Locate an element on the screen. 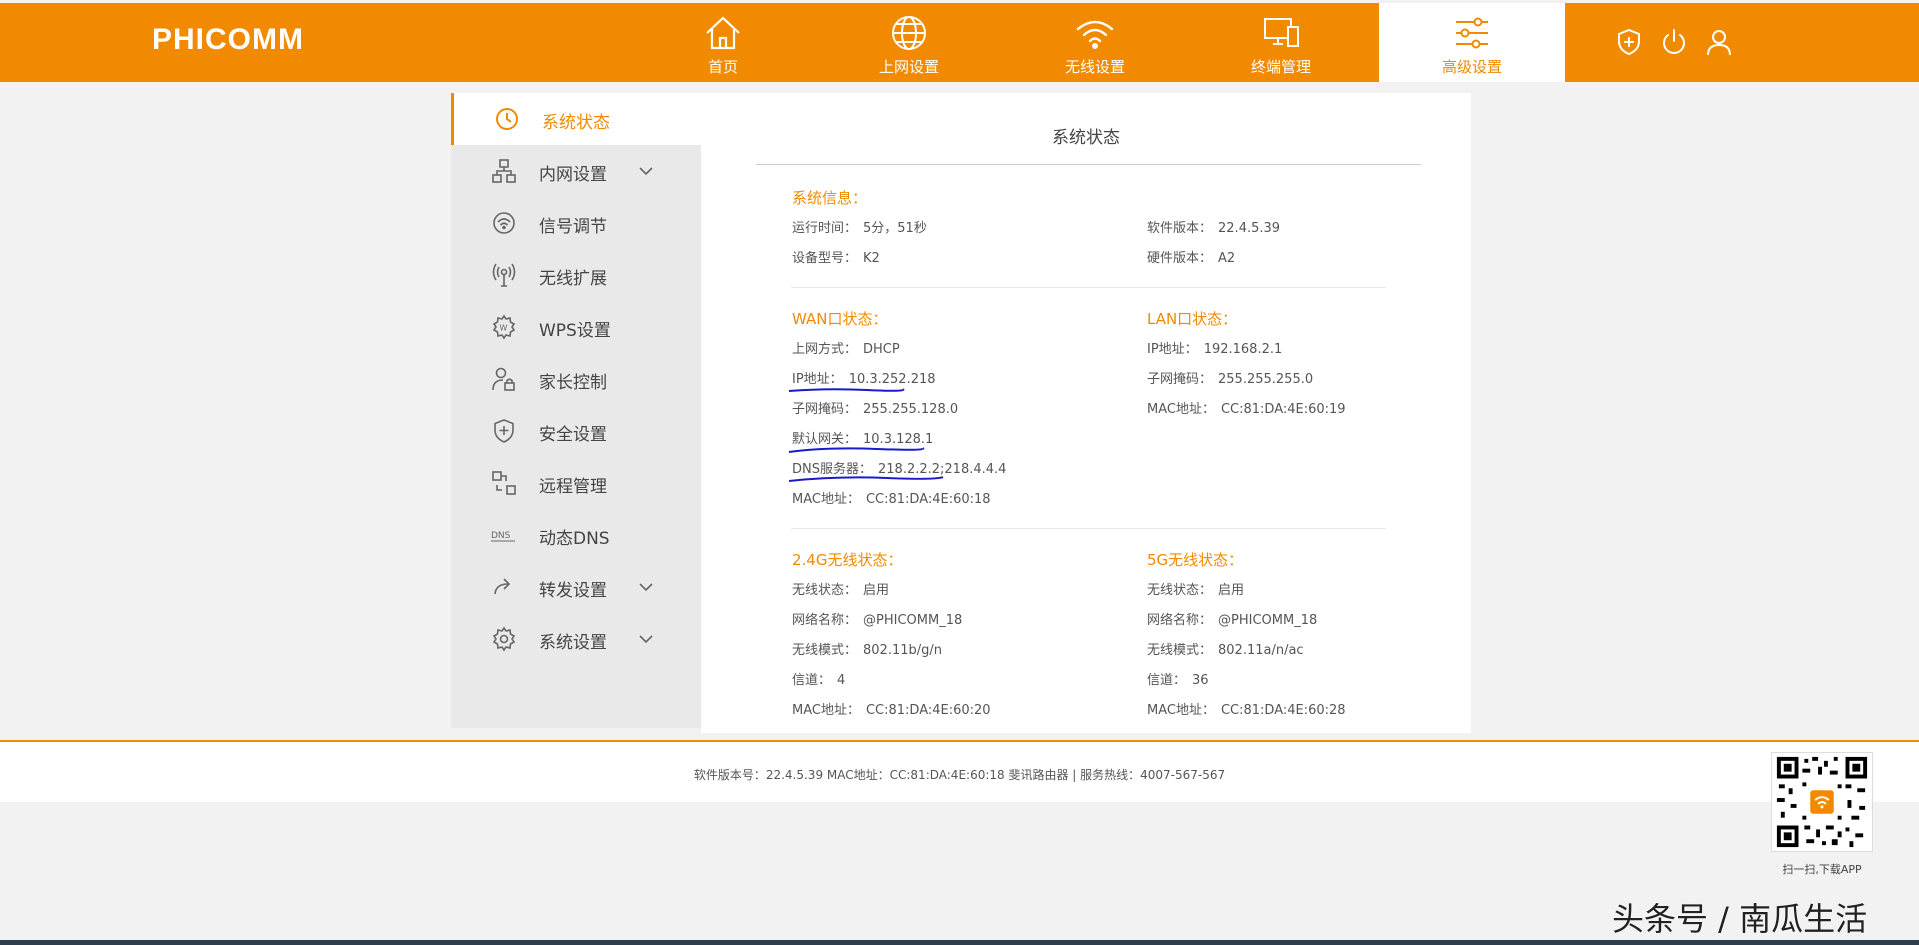 This screenshot has width=1919, height=945. sidebar-item-system-settings: 系统设置 is located at coordinates (576, 639).